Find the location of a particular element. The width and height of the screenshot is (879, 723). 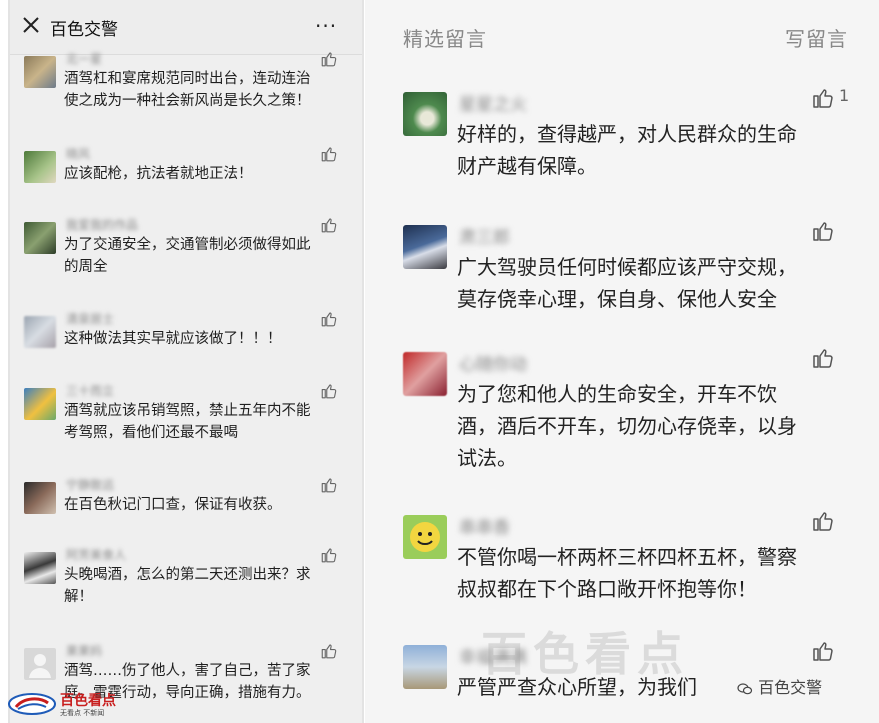

comment-text: 酒驾杠和宴席规范同时出台，连动连治 使之成为一种社会新风尚是长久之策！ is located at coordinates (187, 90).